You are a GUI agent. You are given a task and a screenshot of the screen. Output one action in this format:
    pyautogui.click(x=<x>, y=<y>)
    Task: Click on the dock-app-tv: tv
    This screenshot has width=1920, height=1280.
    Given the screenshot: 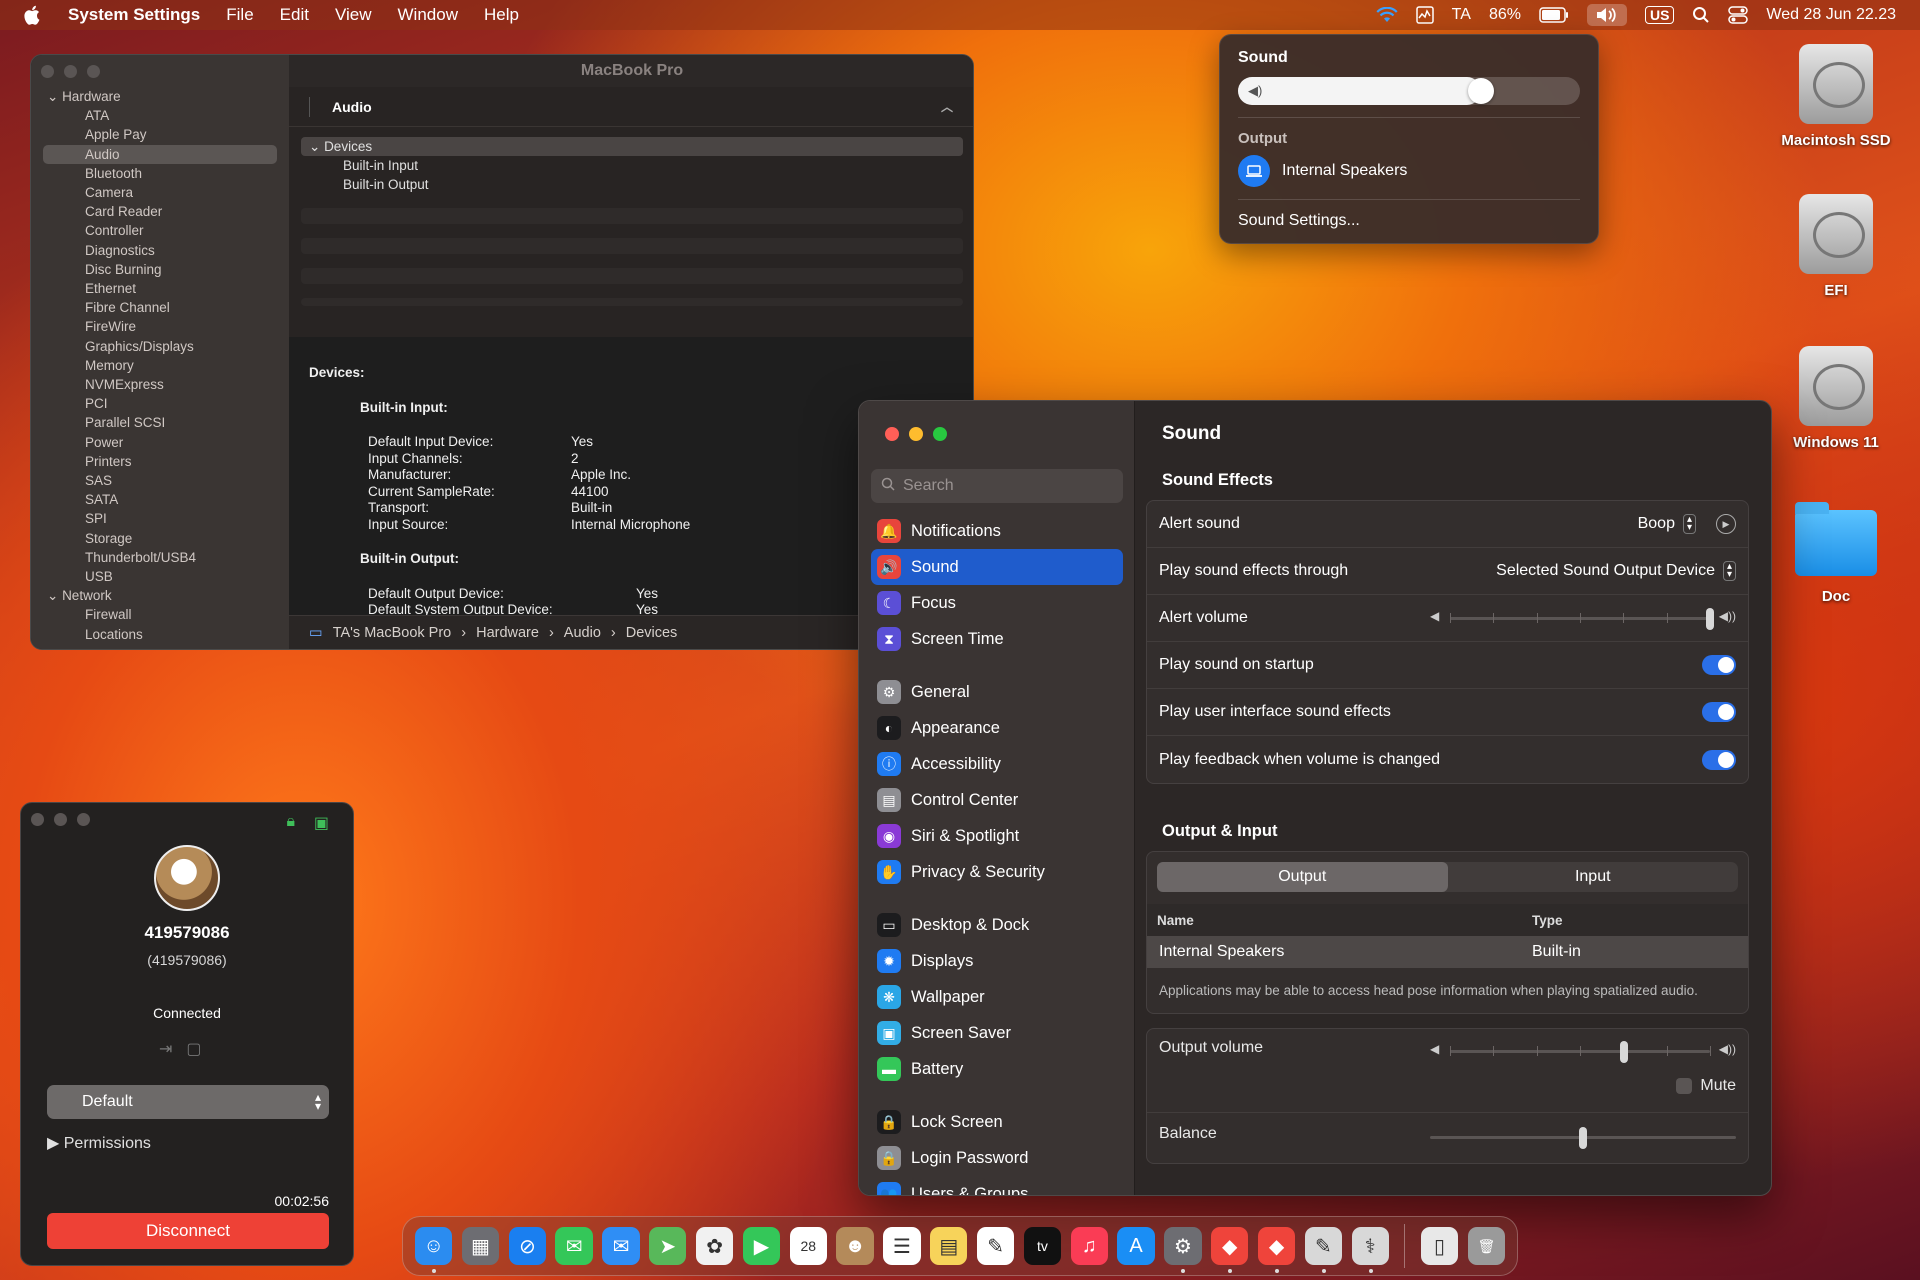 What is the action you would take?
    pyautogui.click(x=1042, y=1246)
    